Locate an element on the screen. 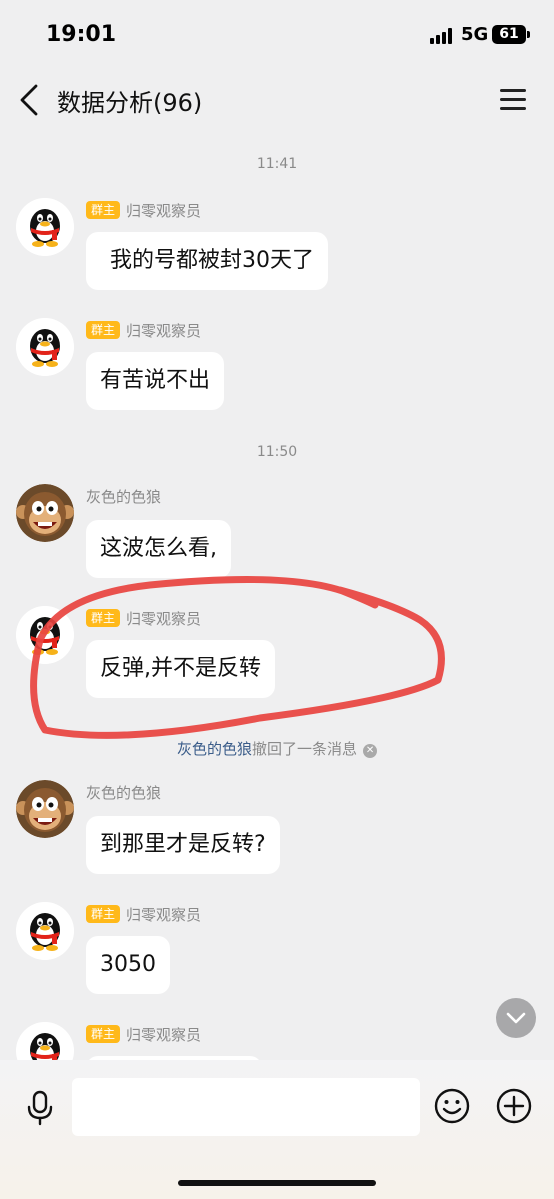  more-button is located at coordinates (514, 1106).